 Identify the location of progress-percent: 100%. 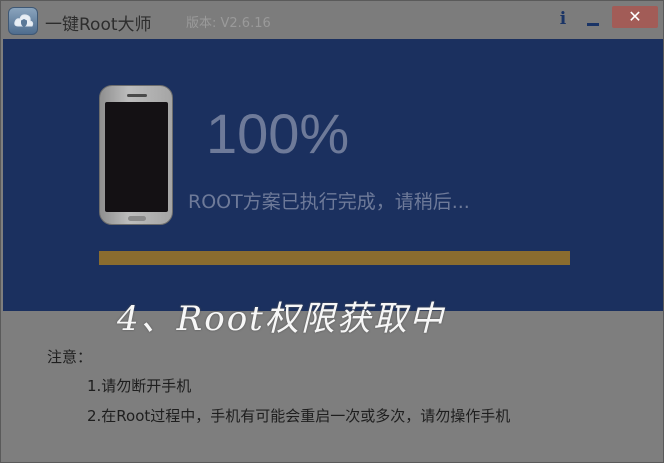
(278, 133).